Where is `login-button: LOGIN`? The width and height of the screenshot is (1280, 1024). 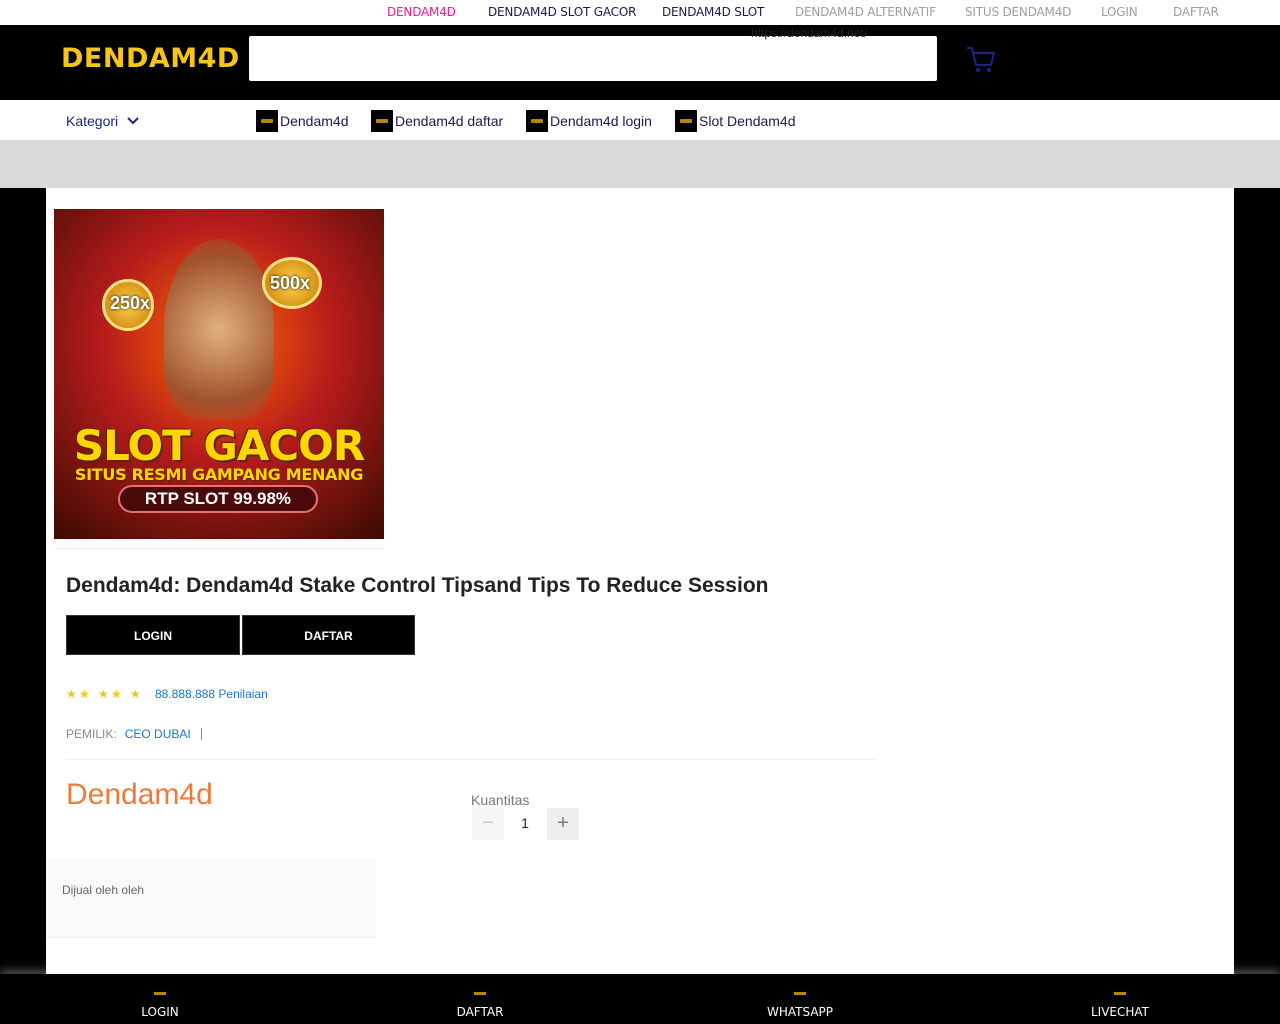
login-button: LOGIN is located at coordinates (153, 635).